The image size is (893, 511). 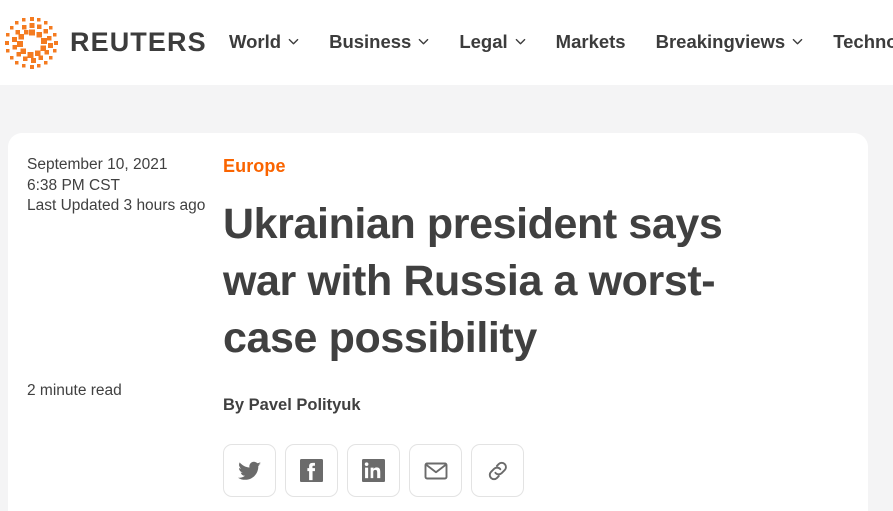 I want to click on facebook-icon, so click(x=311, y=470).